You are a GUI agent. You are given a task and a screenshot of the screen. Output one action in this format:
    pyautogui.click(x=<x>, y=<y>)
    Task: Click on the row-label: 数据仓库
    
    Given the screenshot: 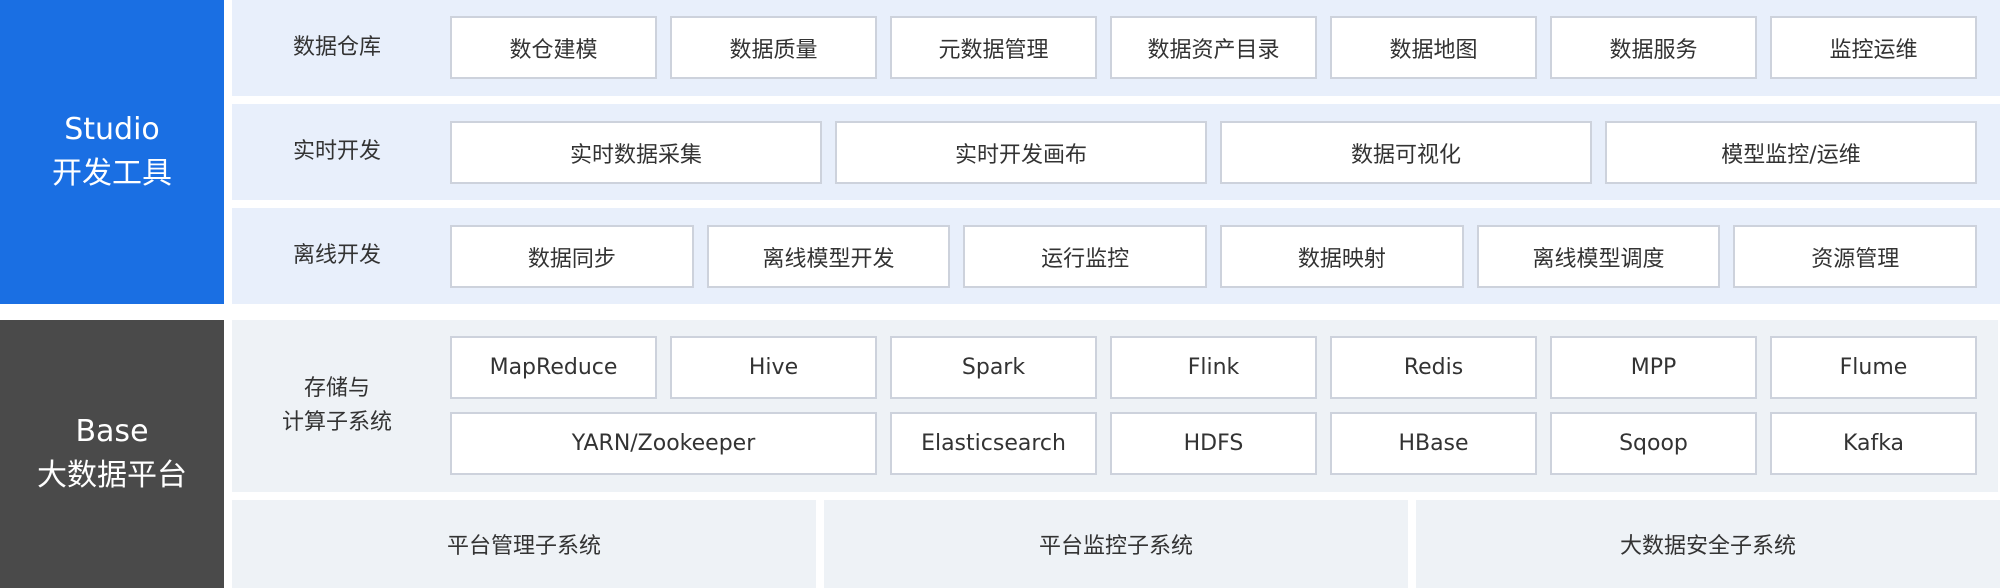 What is the action you would take?
    pyautogui.click(x=336, y=47)
    